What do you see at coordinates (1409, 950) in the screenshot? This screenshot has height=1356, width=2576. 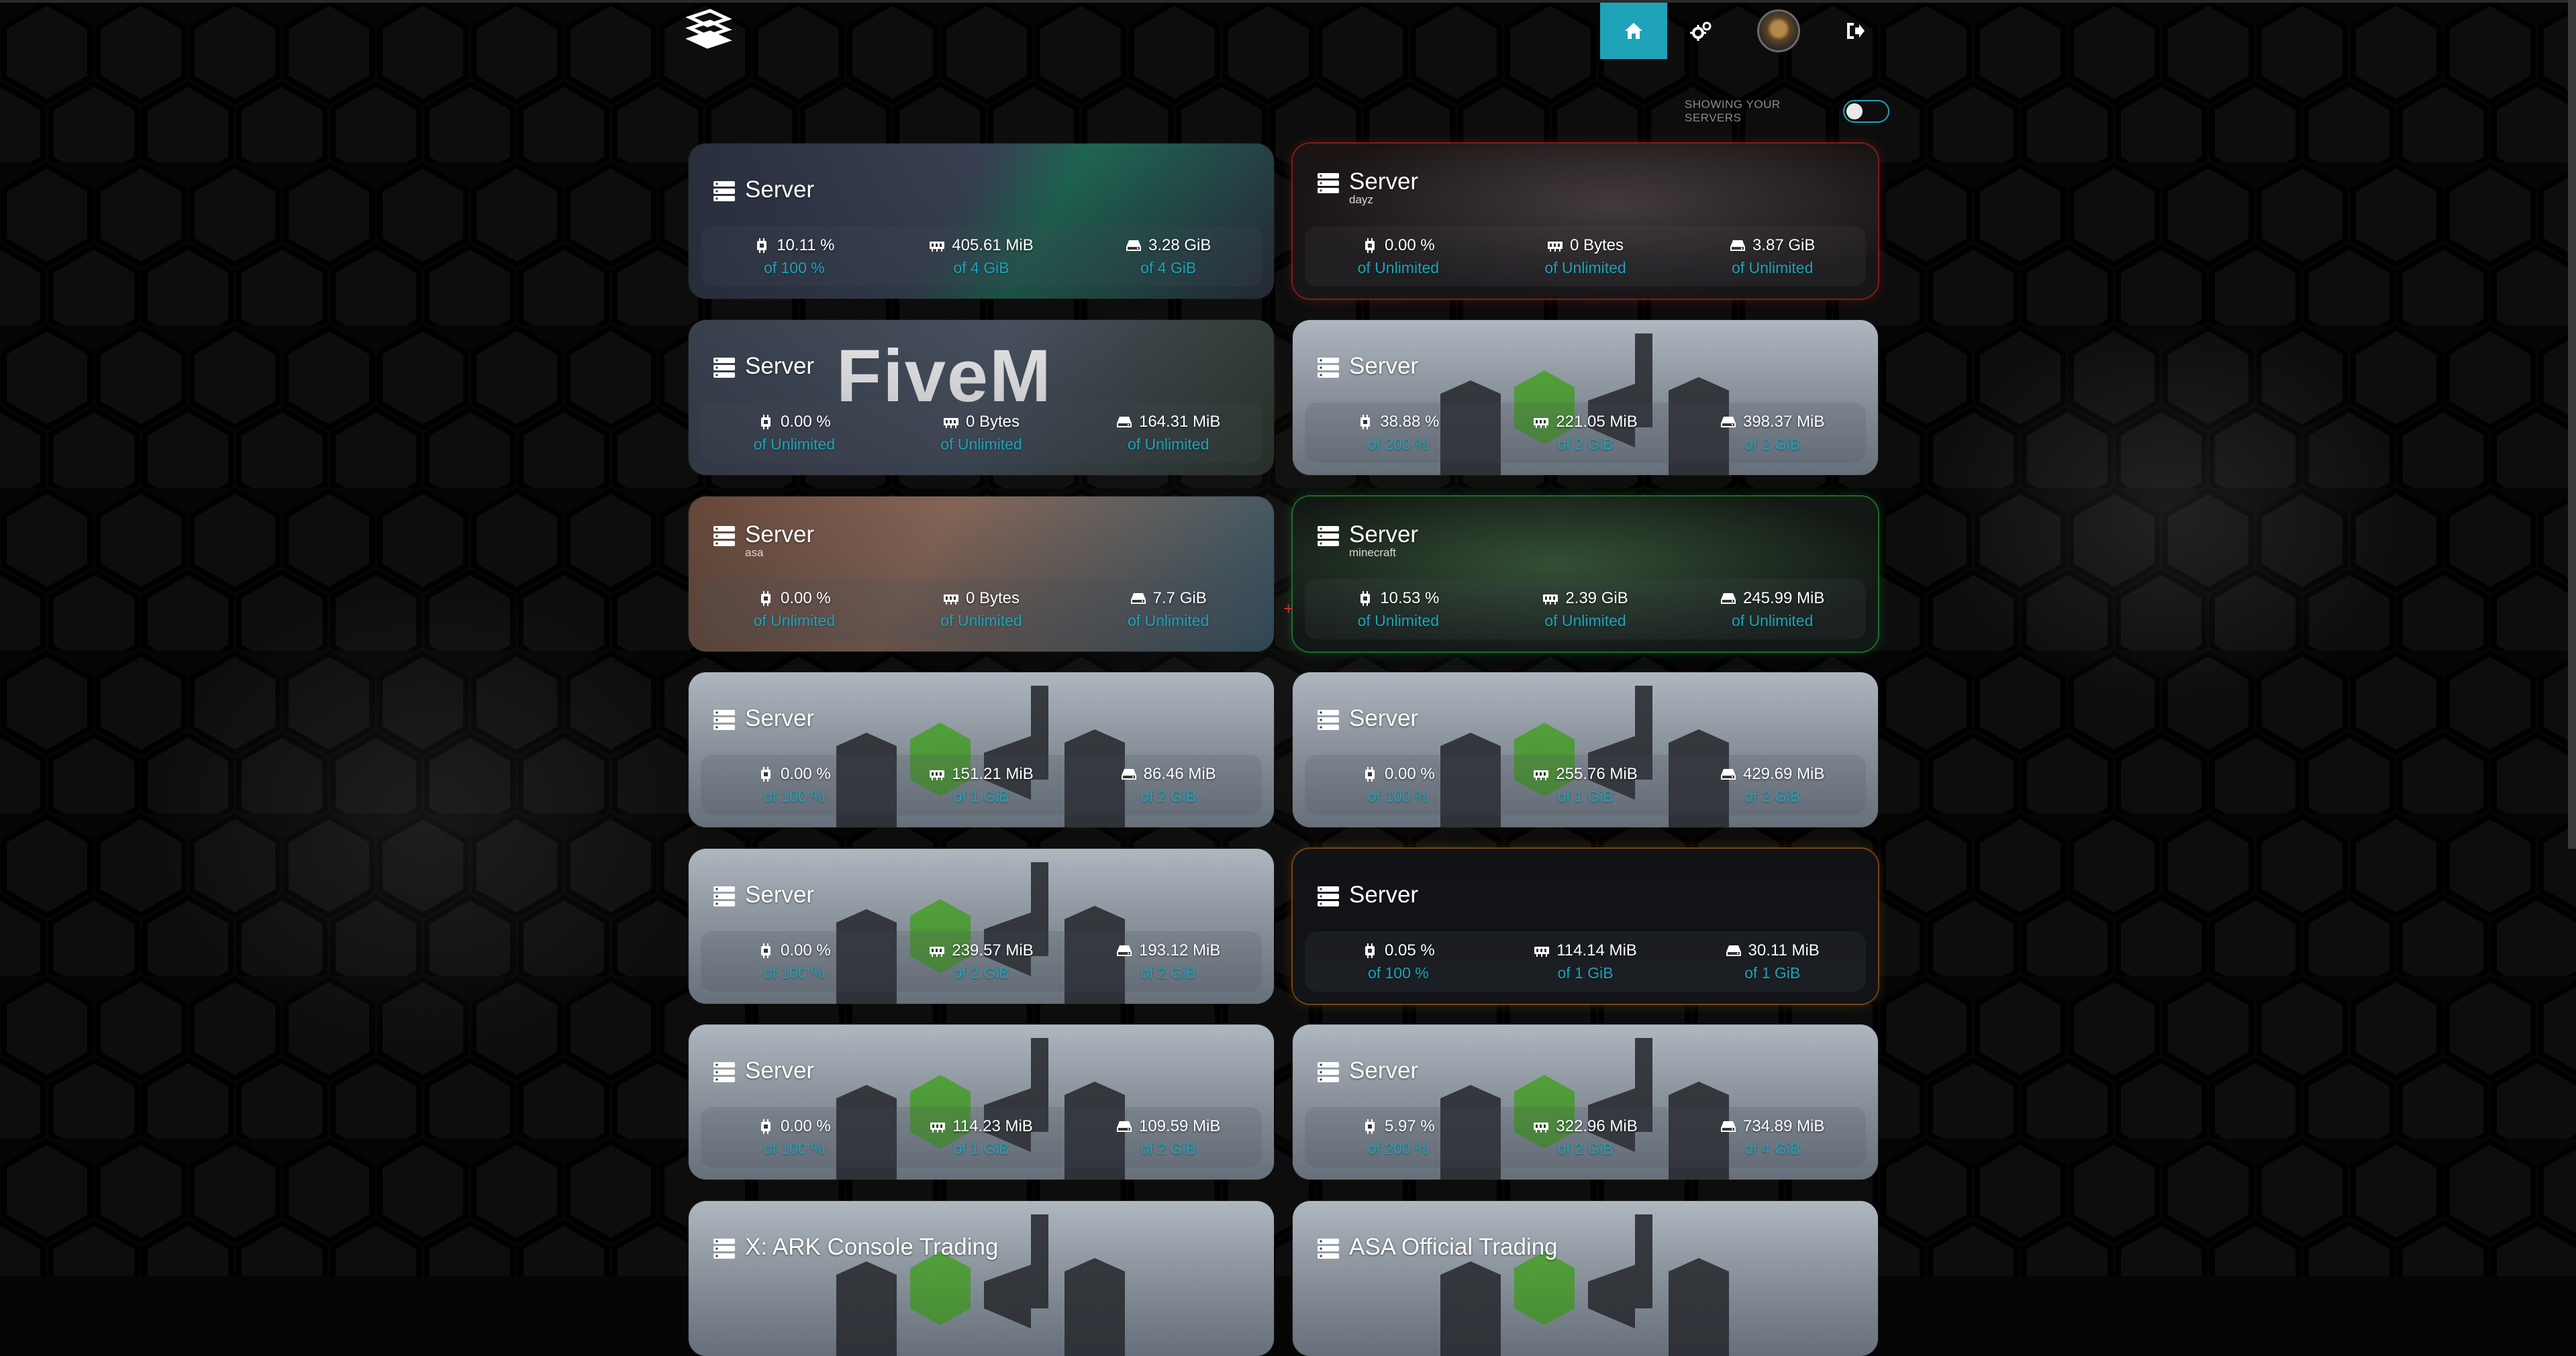 I see `cpu-usage: 0.05 %` at bounding box center [1409, 950].